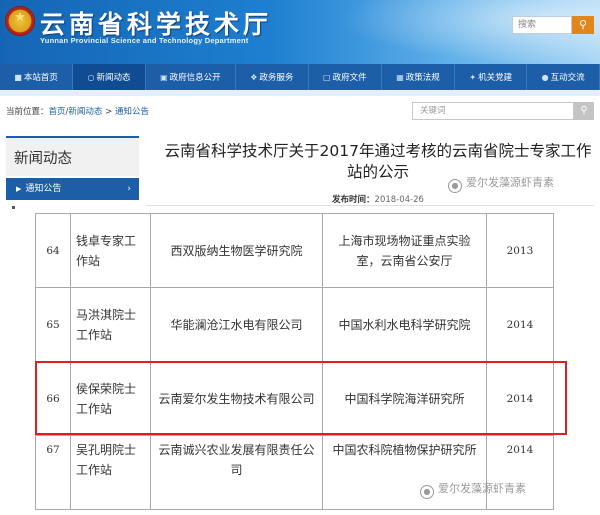  I want to click on row-number: 67, so click(53, 472).